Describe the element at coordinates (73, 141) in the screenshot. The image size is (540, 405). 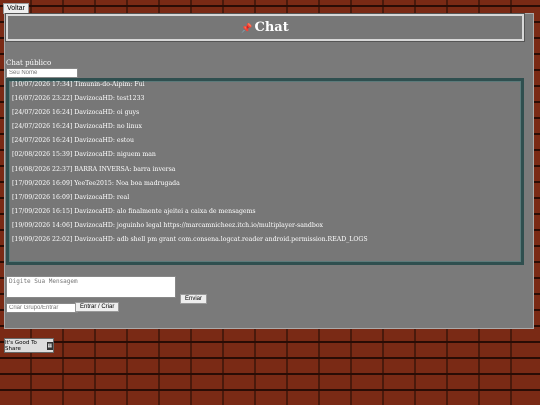
I see `message-item: [24/07/2026 16:24] DavizocaHD: estou` at that location.